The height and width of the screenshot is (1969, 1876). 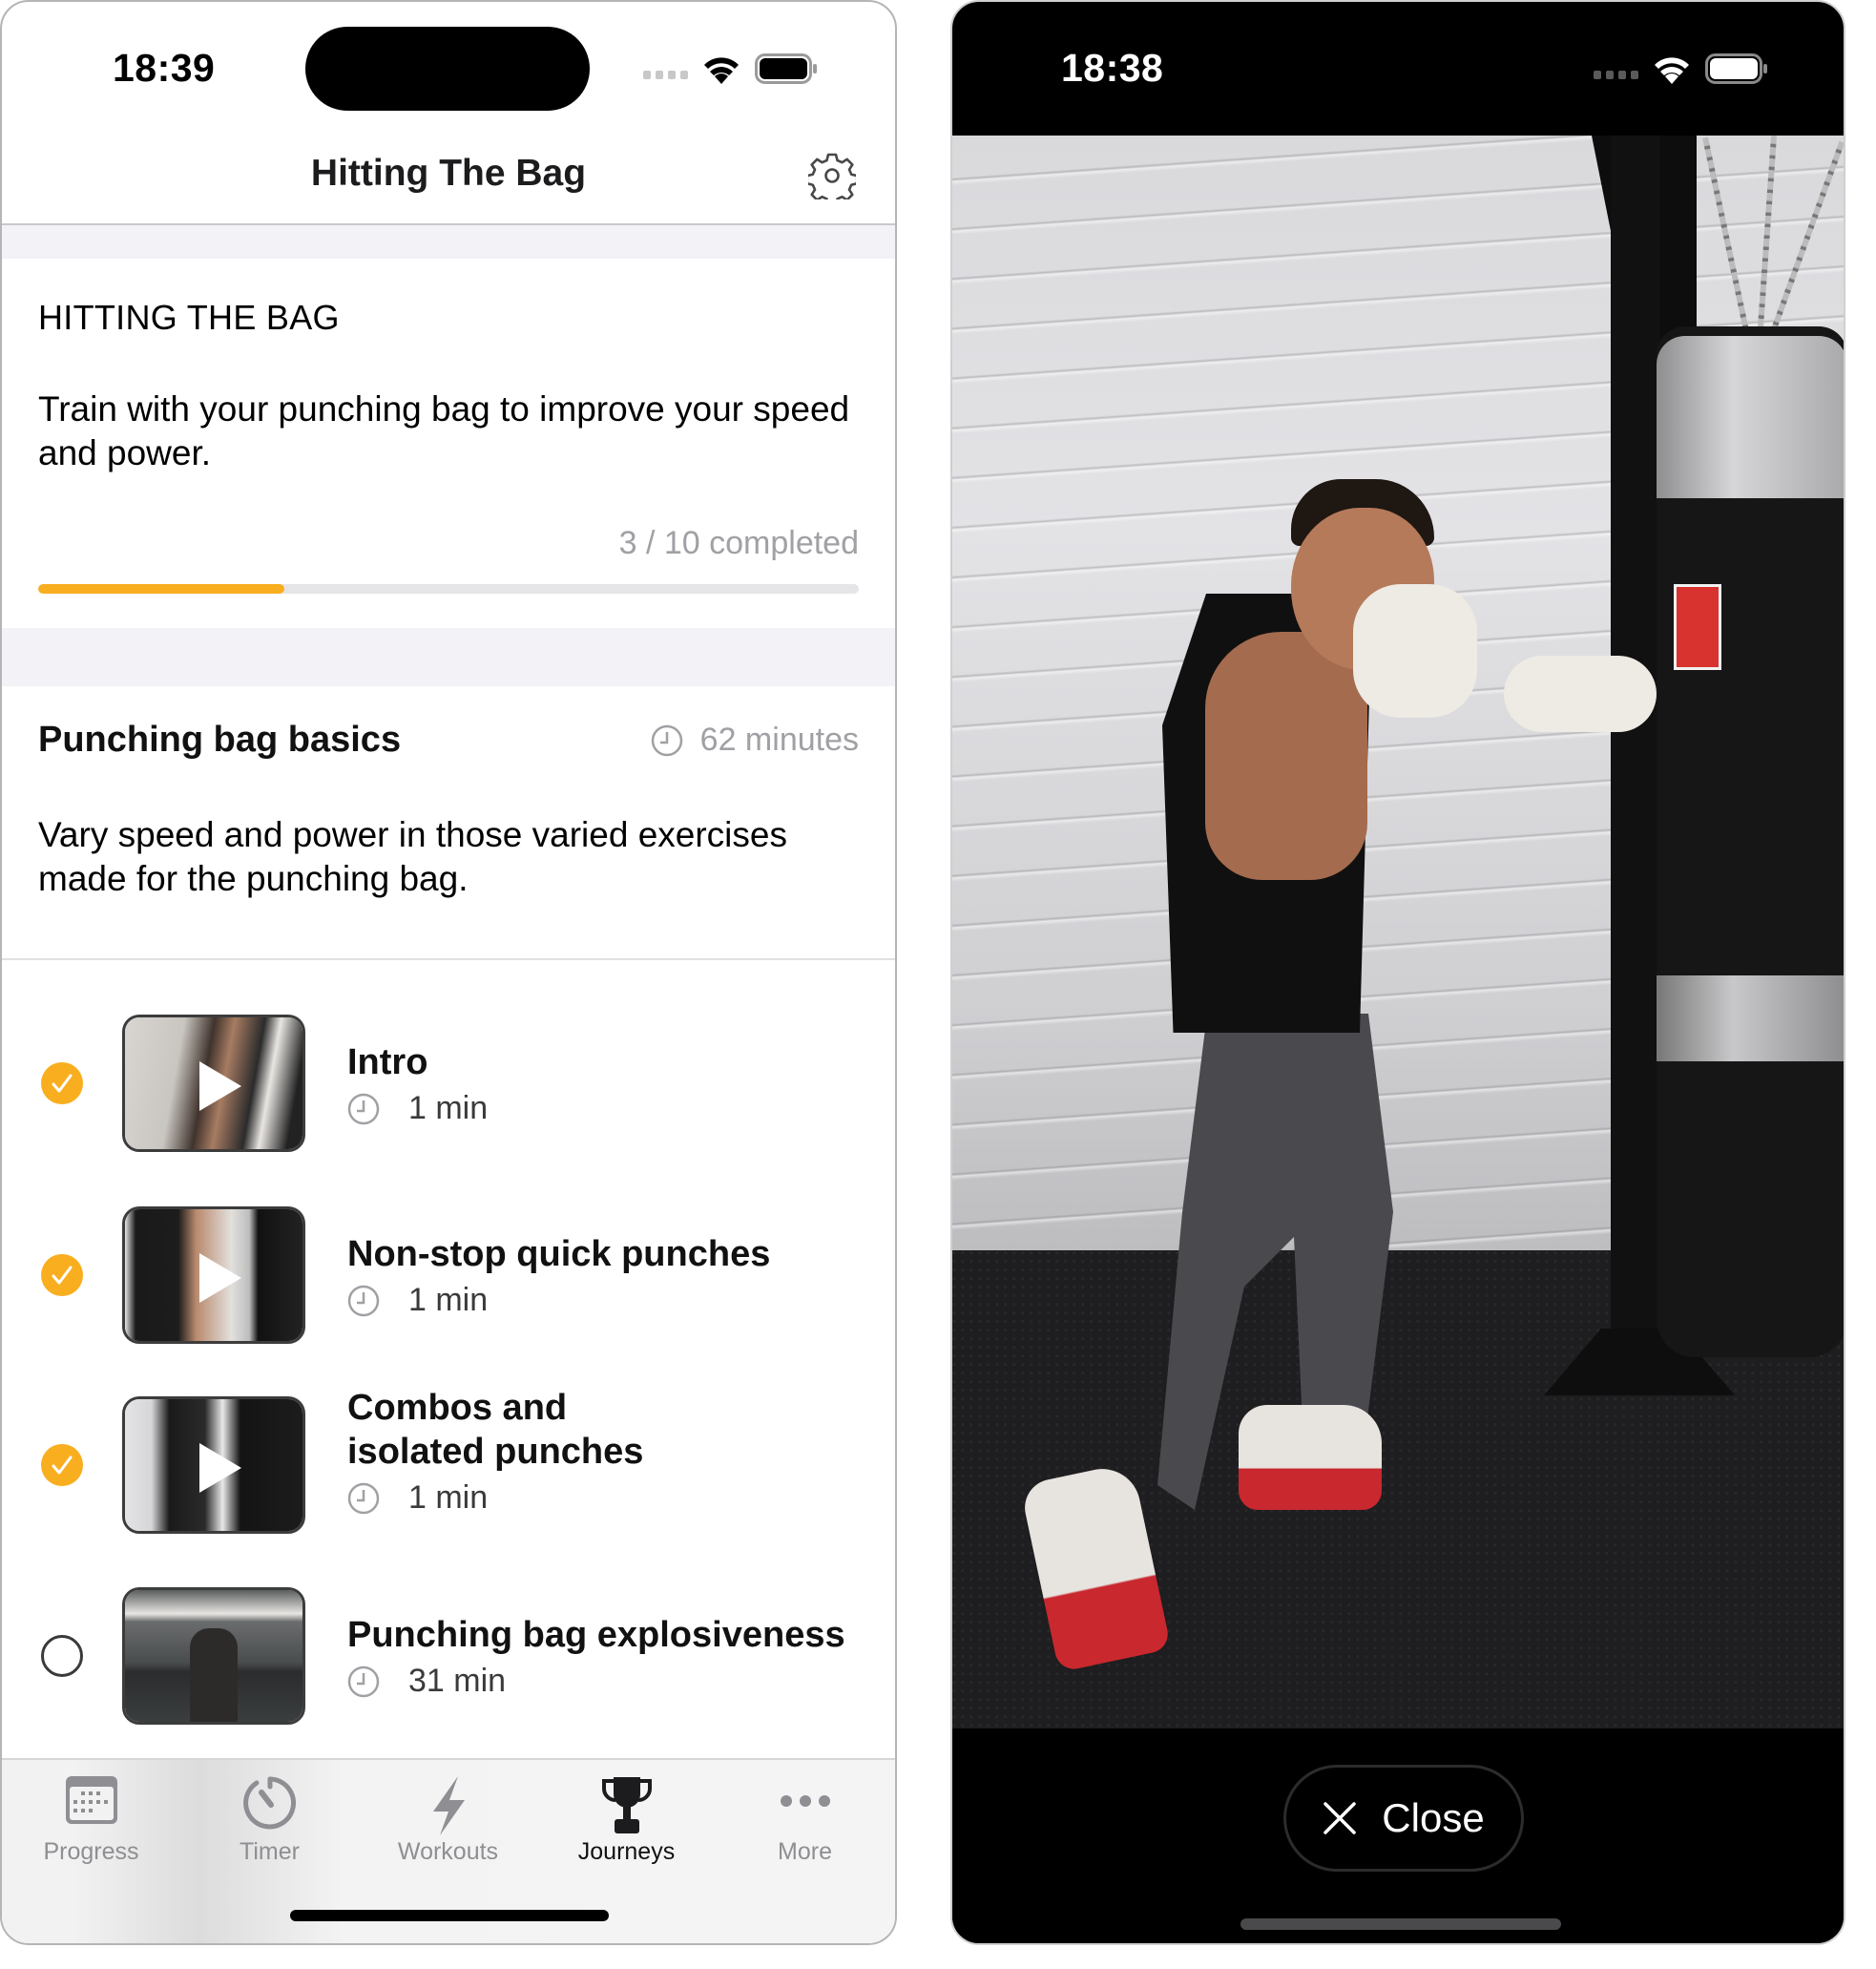 I want to click on tab-label: More, so click(x=805, y=1851).